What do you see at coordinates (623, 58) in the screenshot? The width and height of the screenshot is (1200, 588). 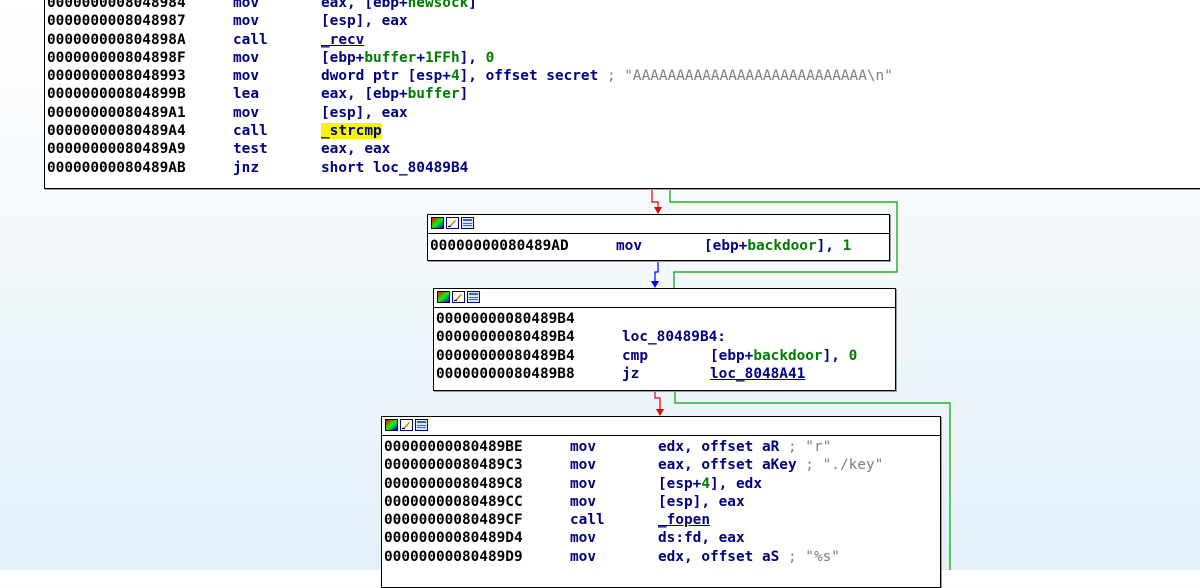 I see `asm-line: 000000000804898F mov [ebp+buffer+1FFh], 0` at bounding box center [623, 58].